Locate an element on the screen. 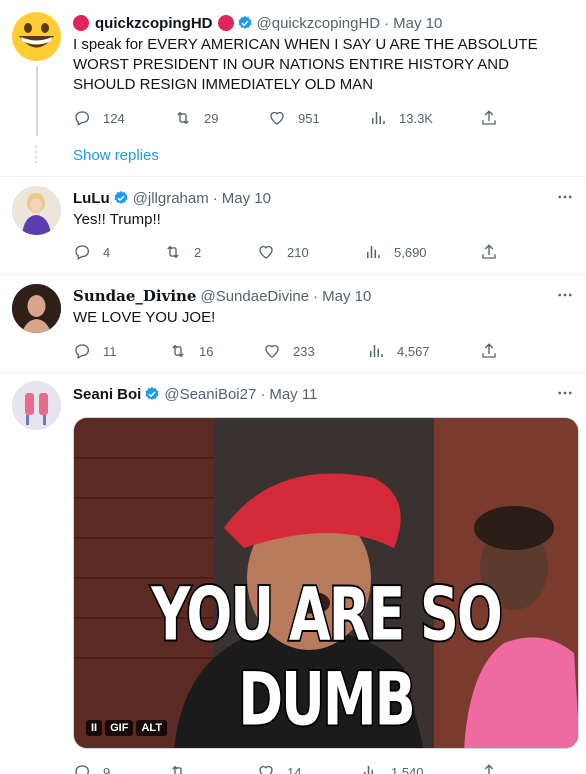 This screenshot has height=774, width=586. like-button: 233 is located at coordinates (289, 351).